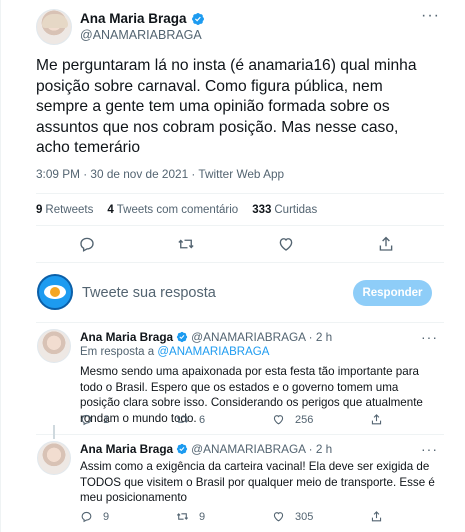 The image size is (465, 532). Describe the element at coordinates (54, 432) in the screenshot. I see `thread-connector` at that location.